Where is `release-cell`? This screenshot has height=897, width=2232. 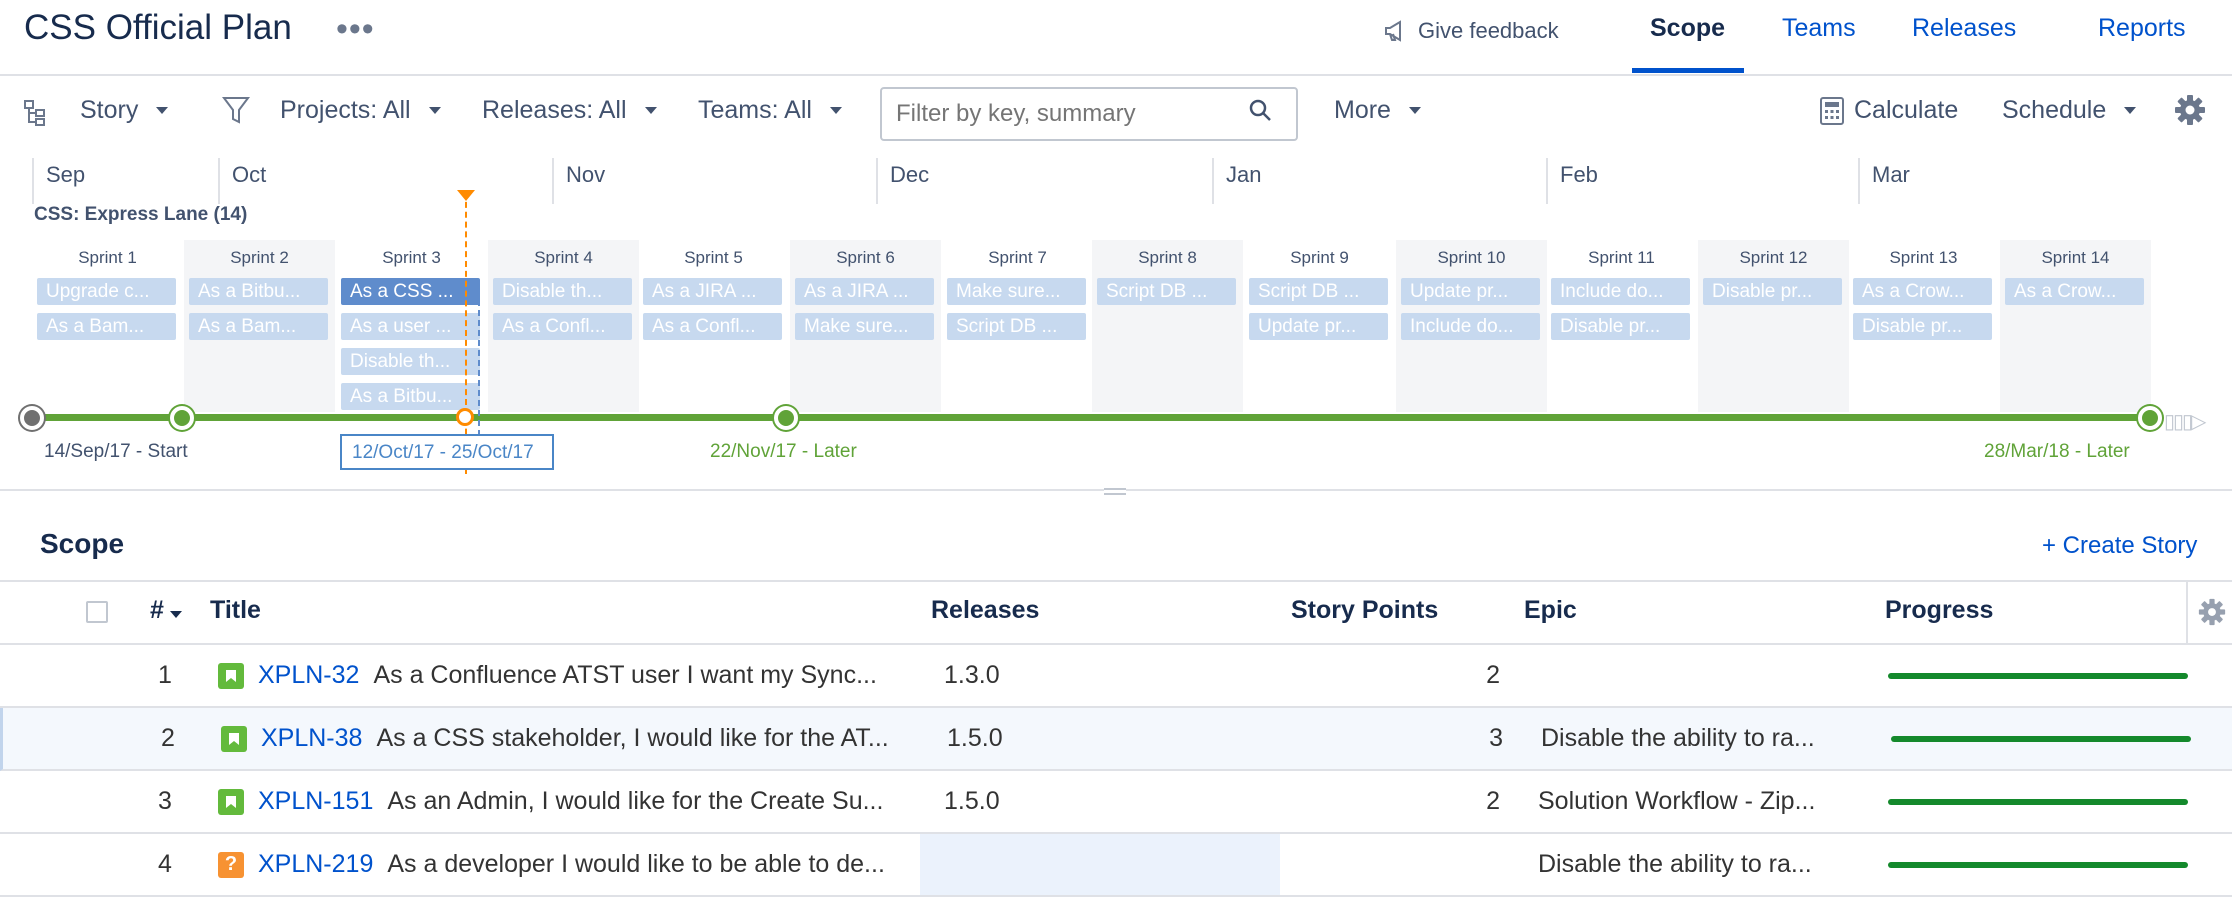
release-cell is located at coordinates (1100, 864).